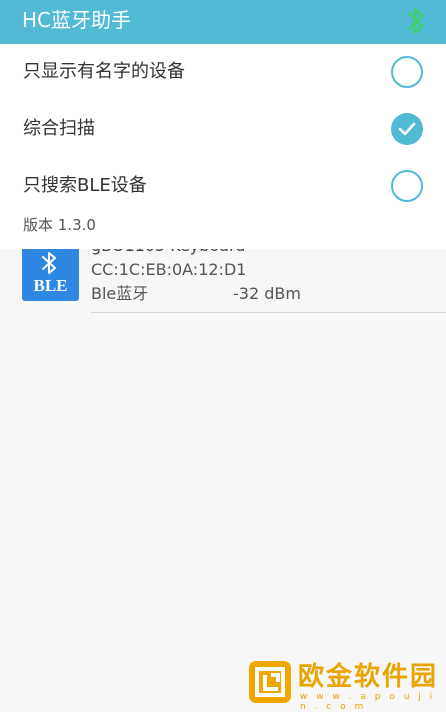 Image resolution: width=446 pixels, height=712 pixels. Describe the element at coordinates (270, 682) in the screenshot. I see `logo-icon` at that location.